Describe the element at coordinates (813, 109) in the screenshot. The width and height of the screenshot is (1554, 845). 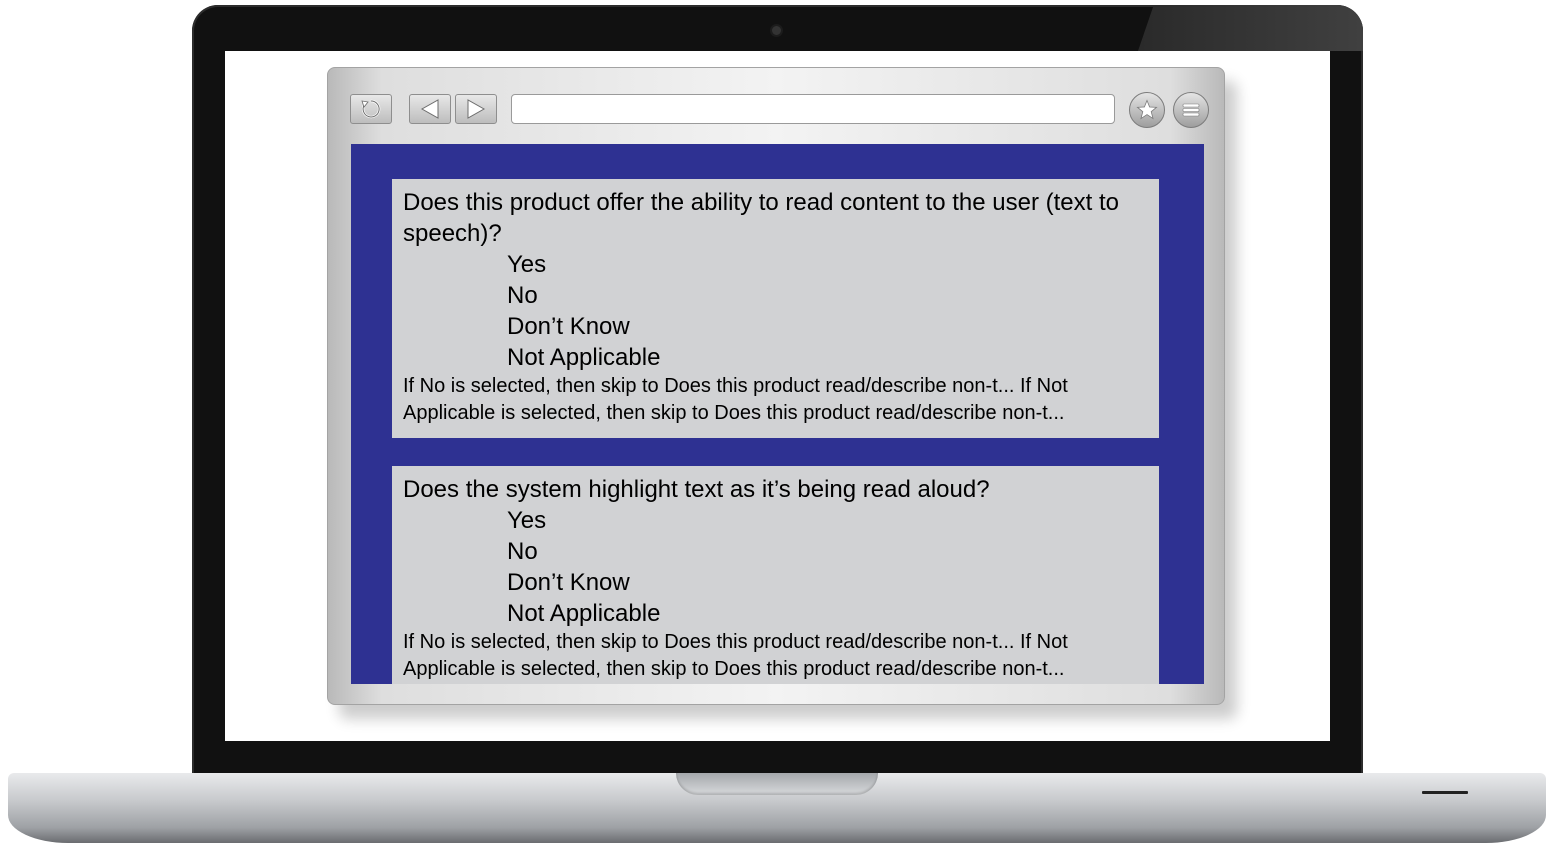
I see `address-bar` at that location.